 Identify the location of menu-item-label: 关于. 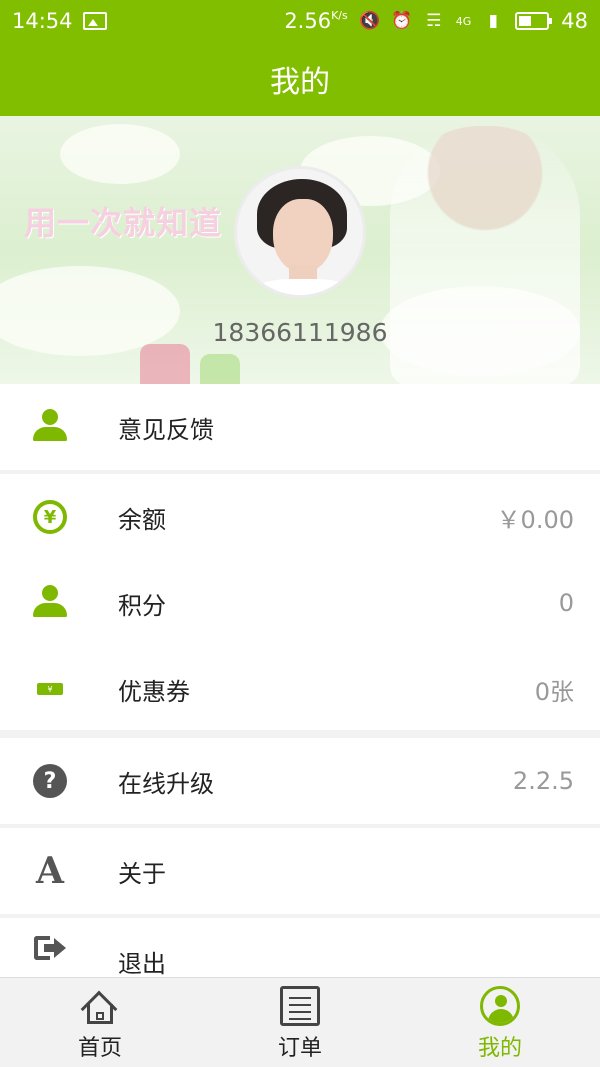
(142, 873).